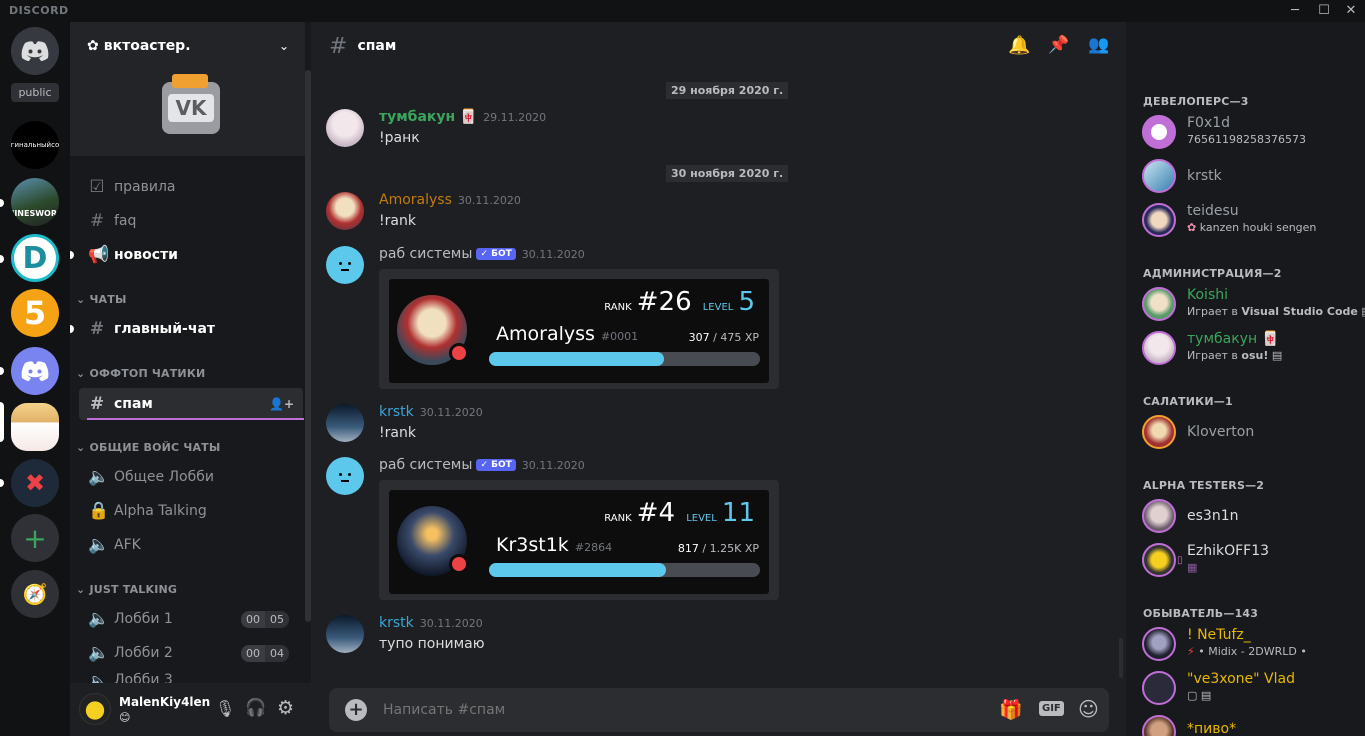 The height and width of the screenshot is (736, 1365). Describe the element at coordinates (35, 538) in the screenshot. I see `add-server-icon: +` at that location.